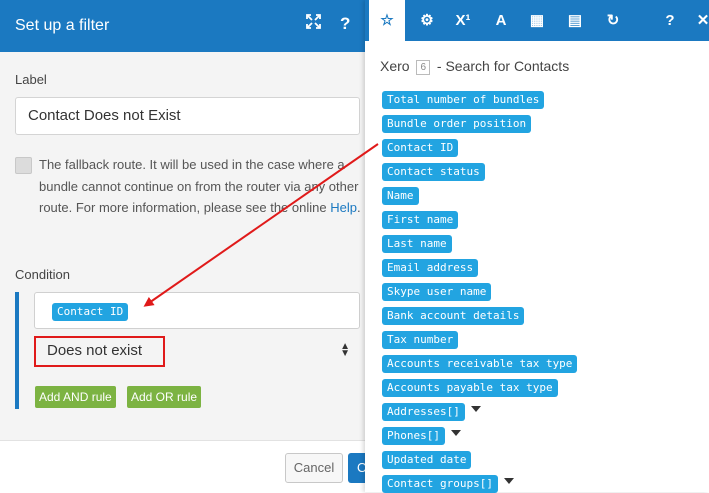 The image size is (709, 493). Describe the element at coordinates (42, 274) in the screenshot. I see `condition-caption: Condition` at that location.